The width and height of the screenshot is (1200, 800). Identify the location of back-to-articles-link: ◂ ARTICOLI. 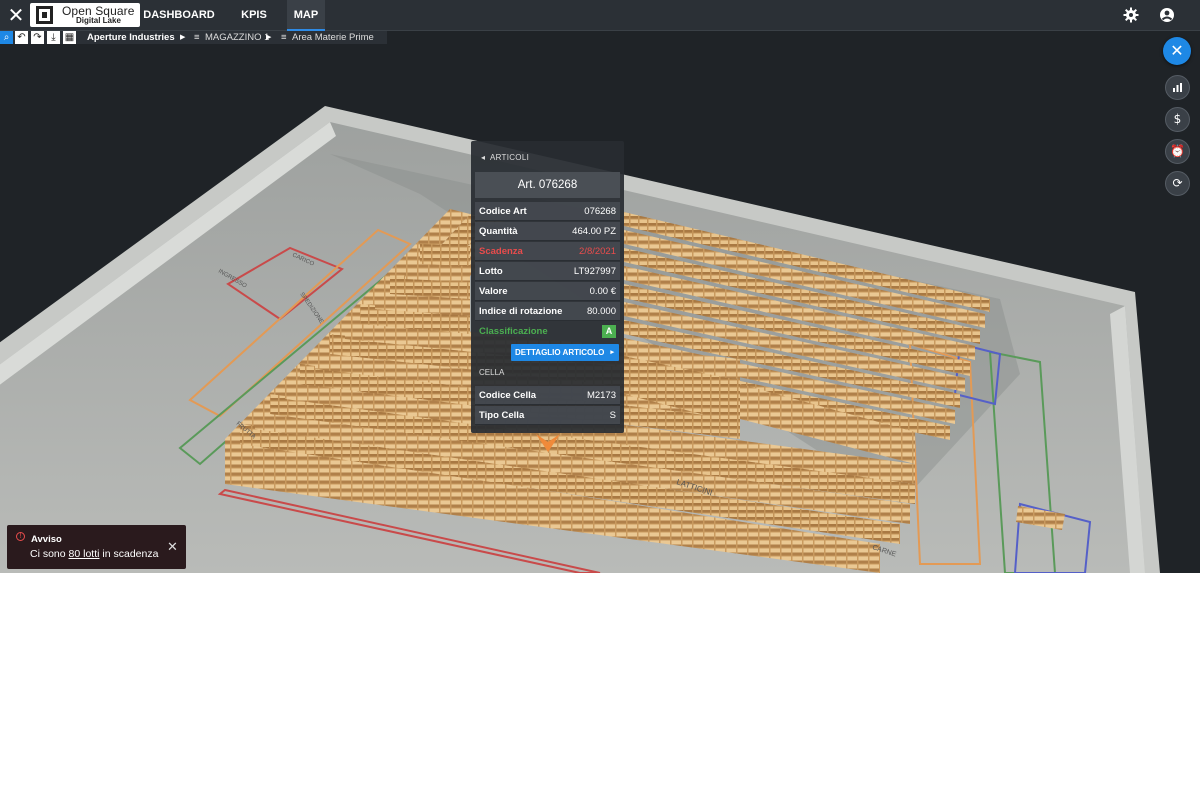
(505, 157).